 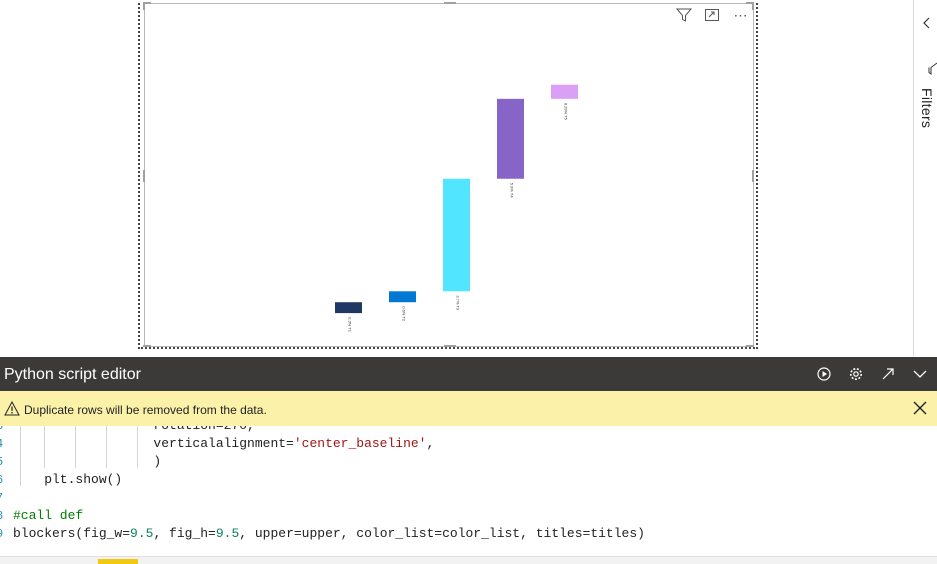 What do you see at coordinates (147, 346) in the screenshot?
I see `resize-handle-bottom-left` at bounding box center [147, 346].